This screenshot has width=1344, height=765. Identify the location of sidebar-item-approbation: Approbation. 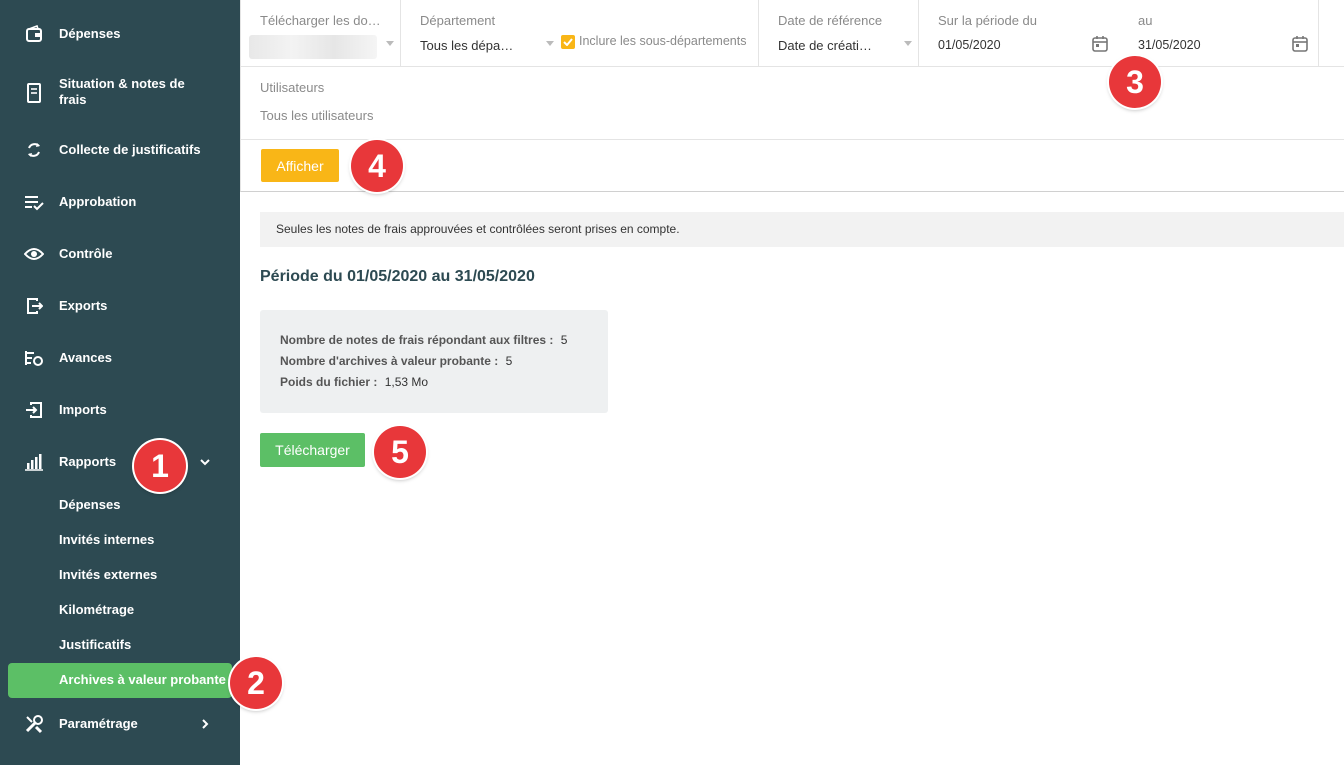
(120, 202).